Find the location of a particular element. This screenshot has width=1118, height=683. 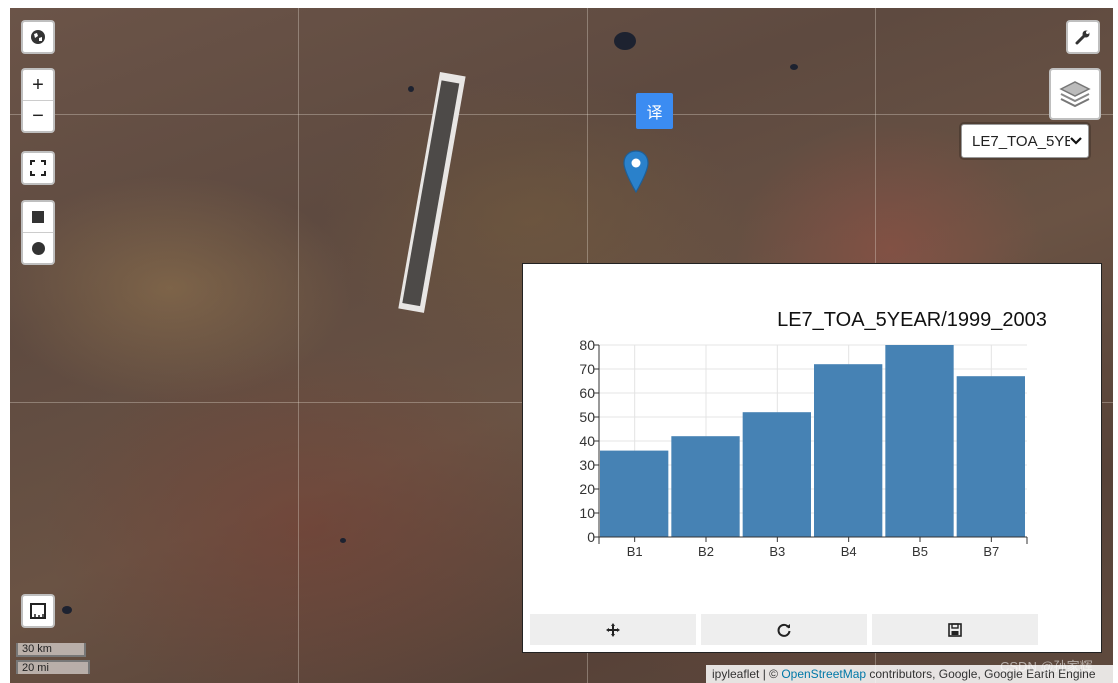

pan-zoom-button is located at coordinates (613, 629).